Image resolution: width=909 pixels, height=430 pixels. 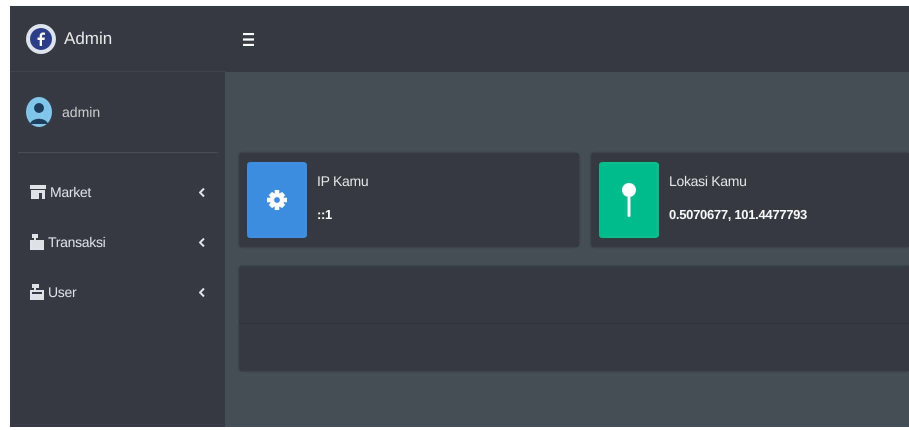 I want to click on brand-logo, so click(x=41, y=39).